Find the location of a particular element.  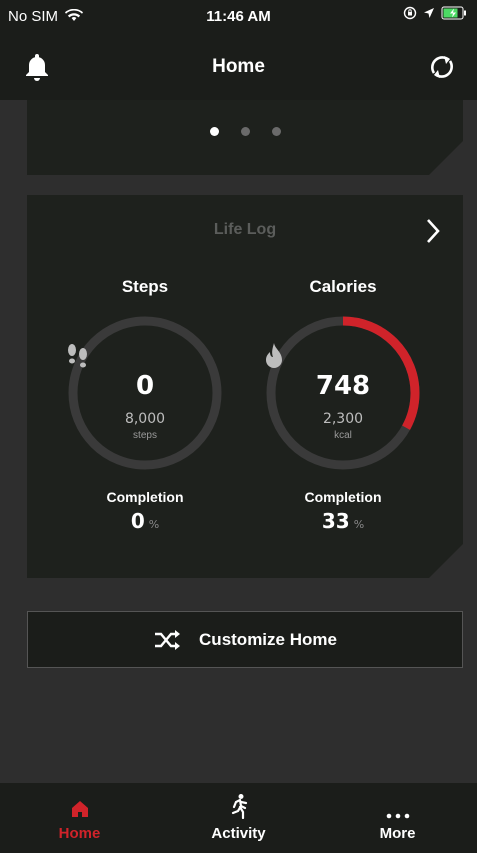

tab-home-label: Home is located at coordinates (79, 833).